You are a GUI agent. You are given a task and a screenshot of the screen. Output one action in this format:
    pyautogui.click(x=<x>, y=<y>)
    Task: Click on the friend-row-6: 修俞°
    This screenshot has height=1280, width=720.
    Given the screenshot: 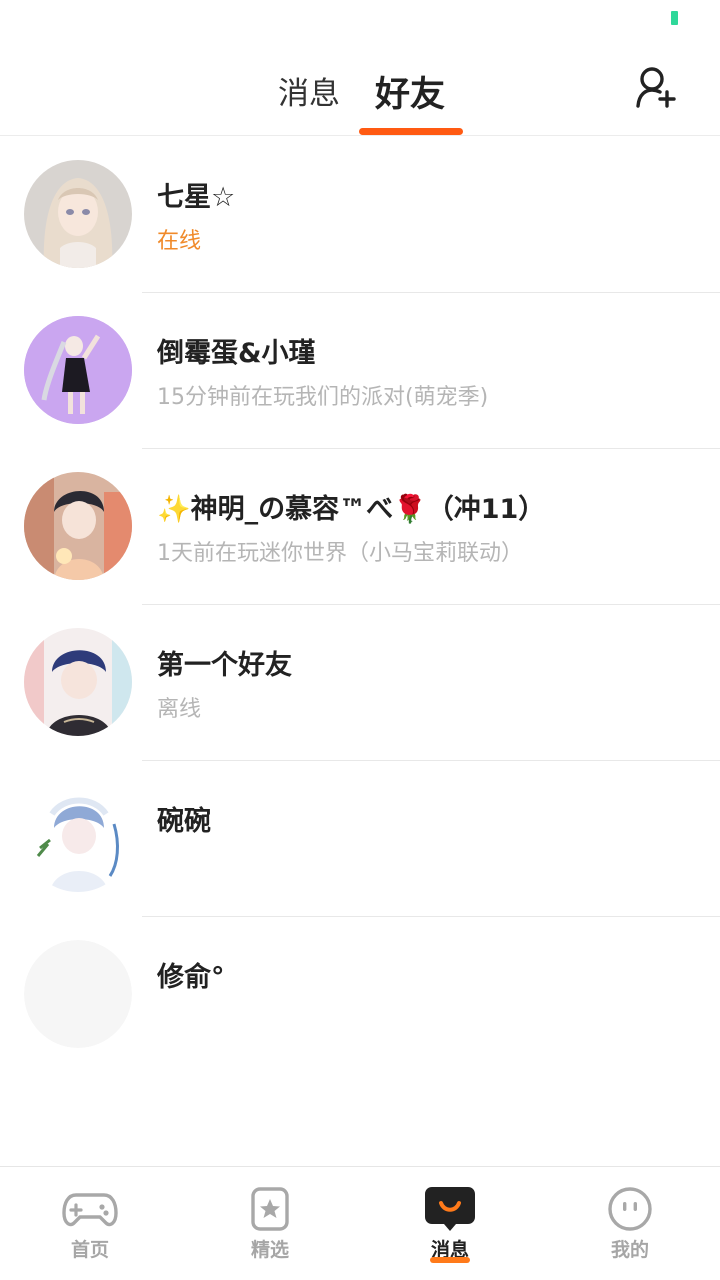 What is the action you would take?
    pyautogui.click(x=360, y=995)
    